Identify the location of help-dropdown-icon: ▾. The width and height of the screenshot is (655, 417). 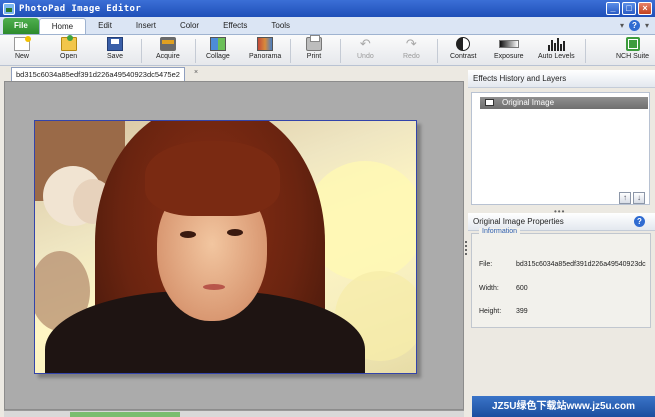
(647, 25).